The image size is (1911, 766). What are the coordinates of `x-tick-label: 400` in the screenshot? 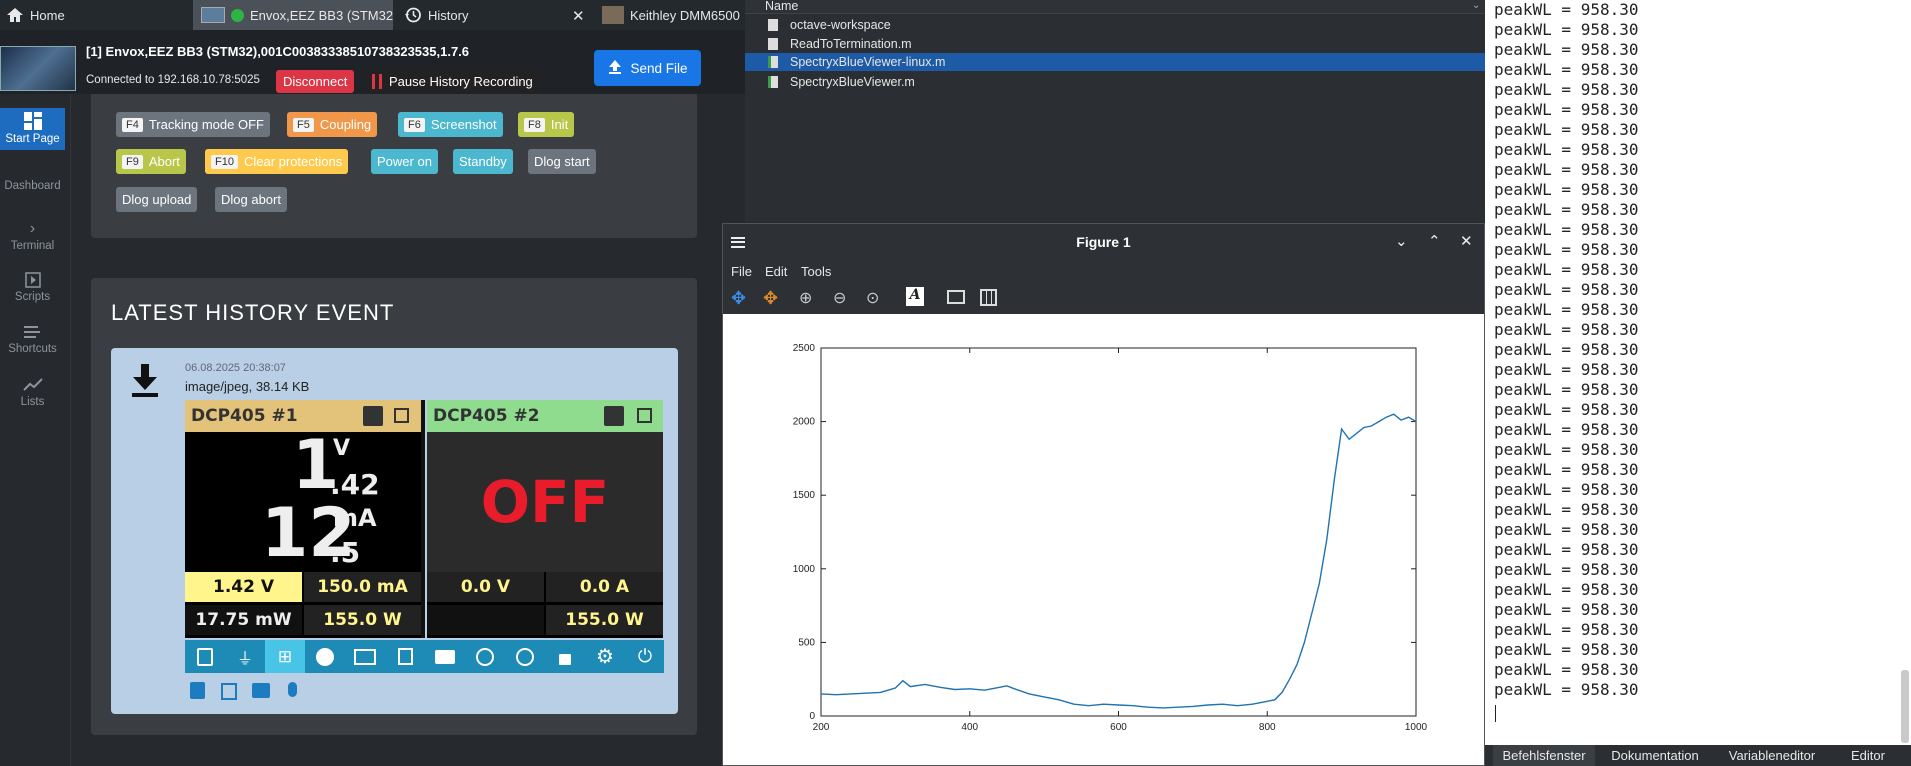 It's located at (969, 727).